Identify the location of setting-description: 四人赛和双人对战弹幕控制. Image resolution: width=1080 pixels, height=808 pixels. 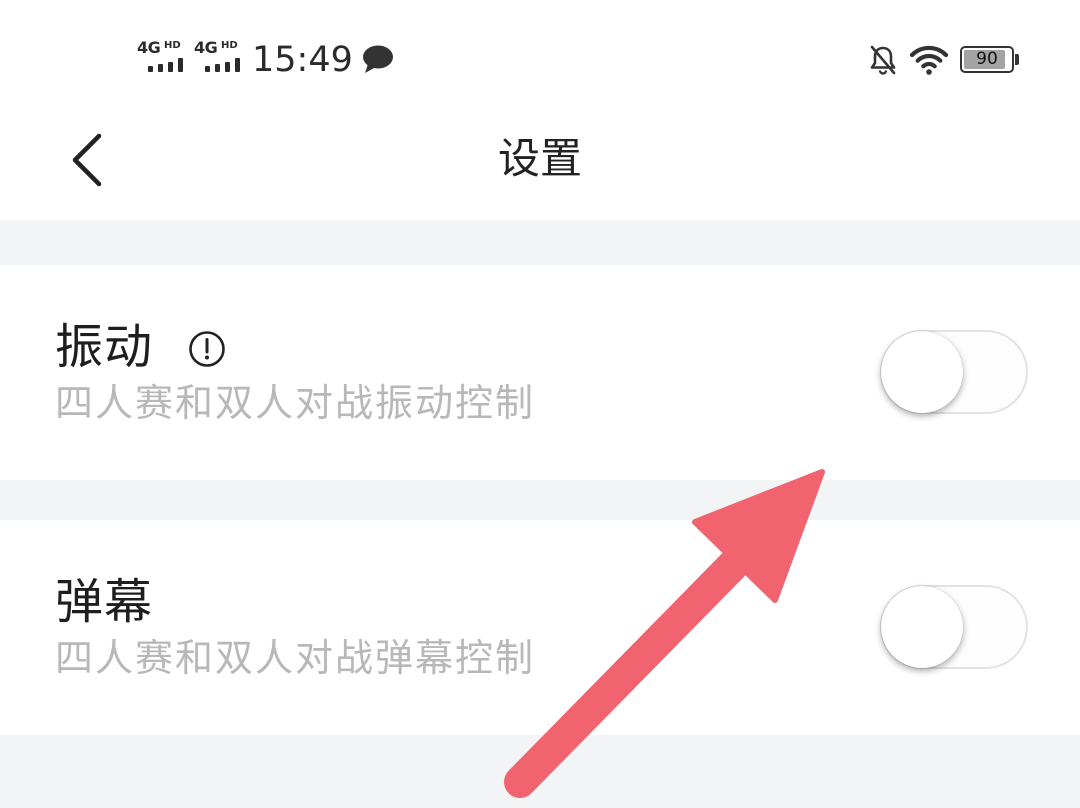
(295, 658).